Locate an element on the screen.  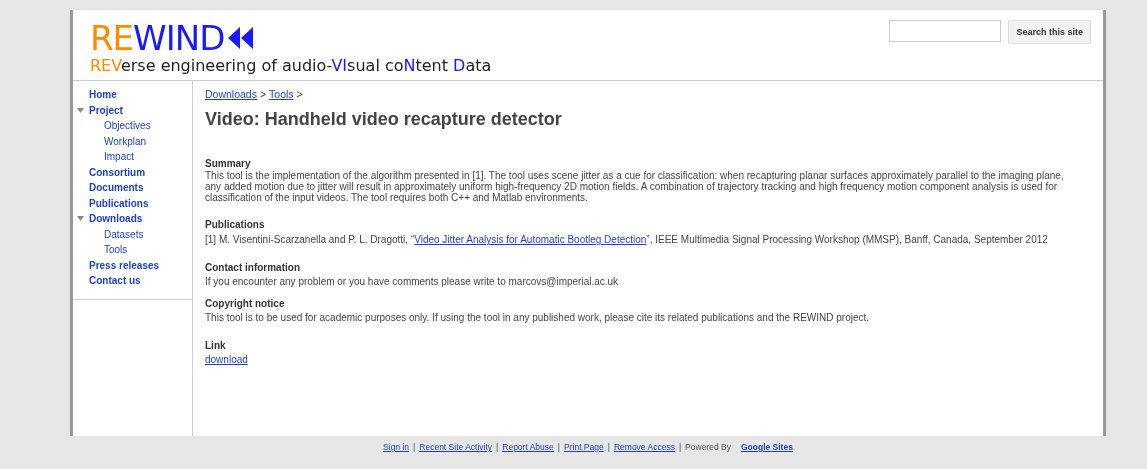
rewind-icon is located at coordinates (241, 38).